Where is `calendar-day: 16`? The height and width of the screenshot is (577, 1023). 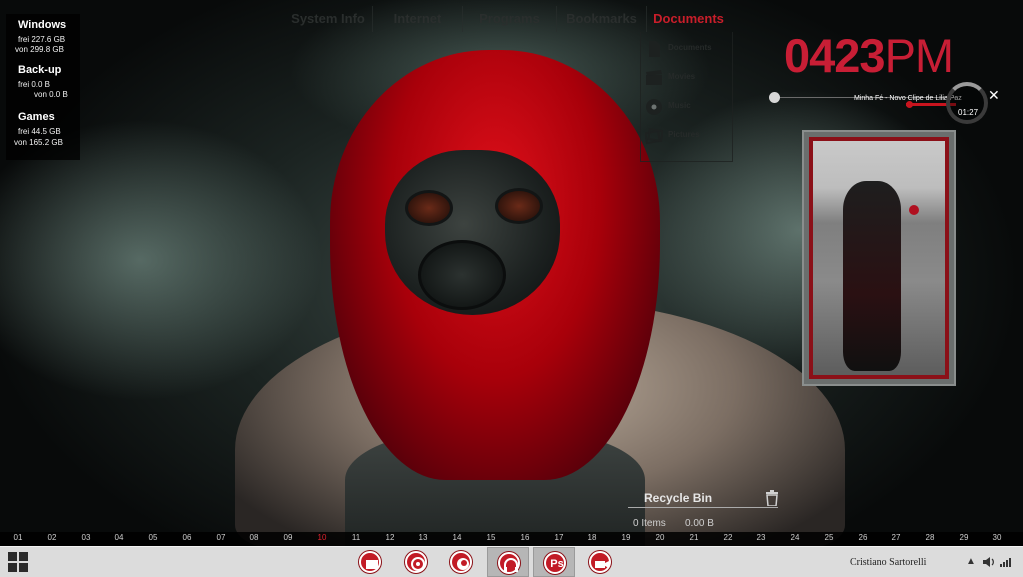
calendar-day: 16 is located at coordinates (525, 537).